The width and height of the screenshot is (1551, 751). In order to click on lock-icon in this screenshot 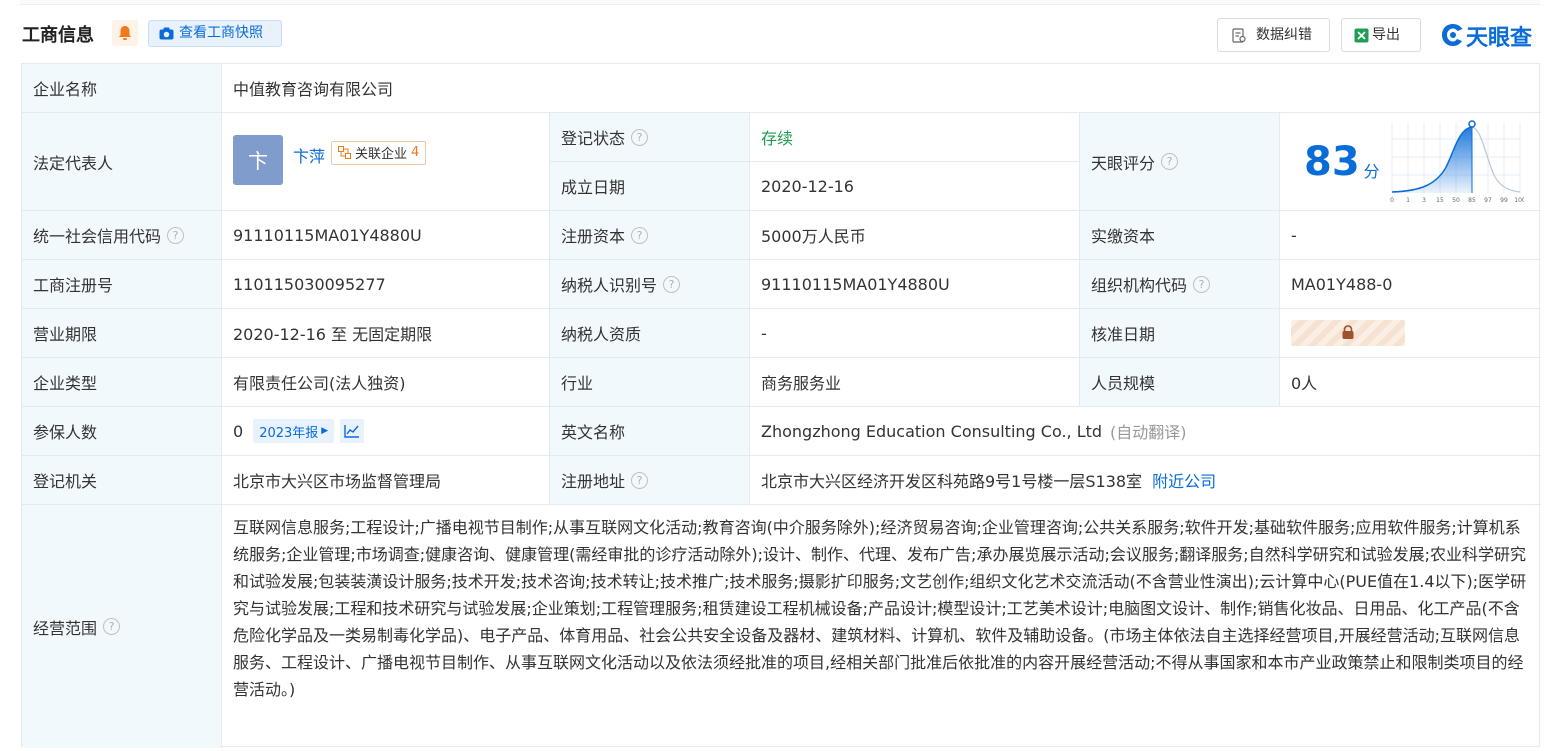, I will do `click(1348, 332)`.